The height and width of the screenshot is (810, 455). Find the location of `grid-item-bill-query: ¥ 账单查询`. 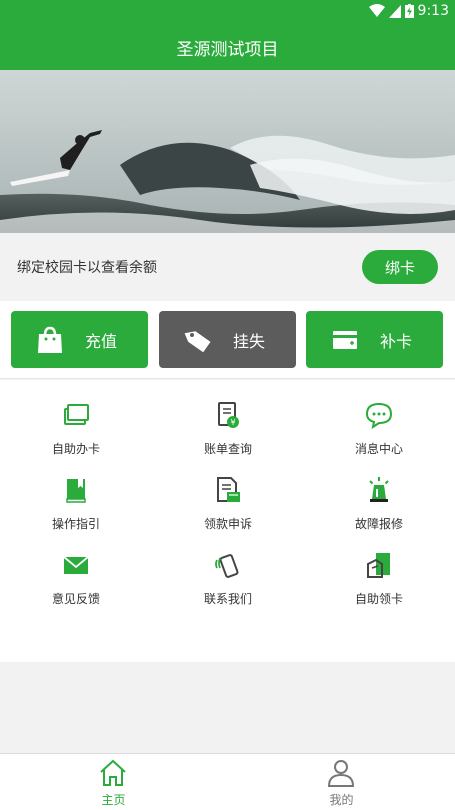

grid-item-bill-query: ¥ 账单查询 is located at coordinates (228, 425).